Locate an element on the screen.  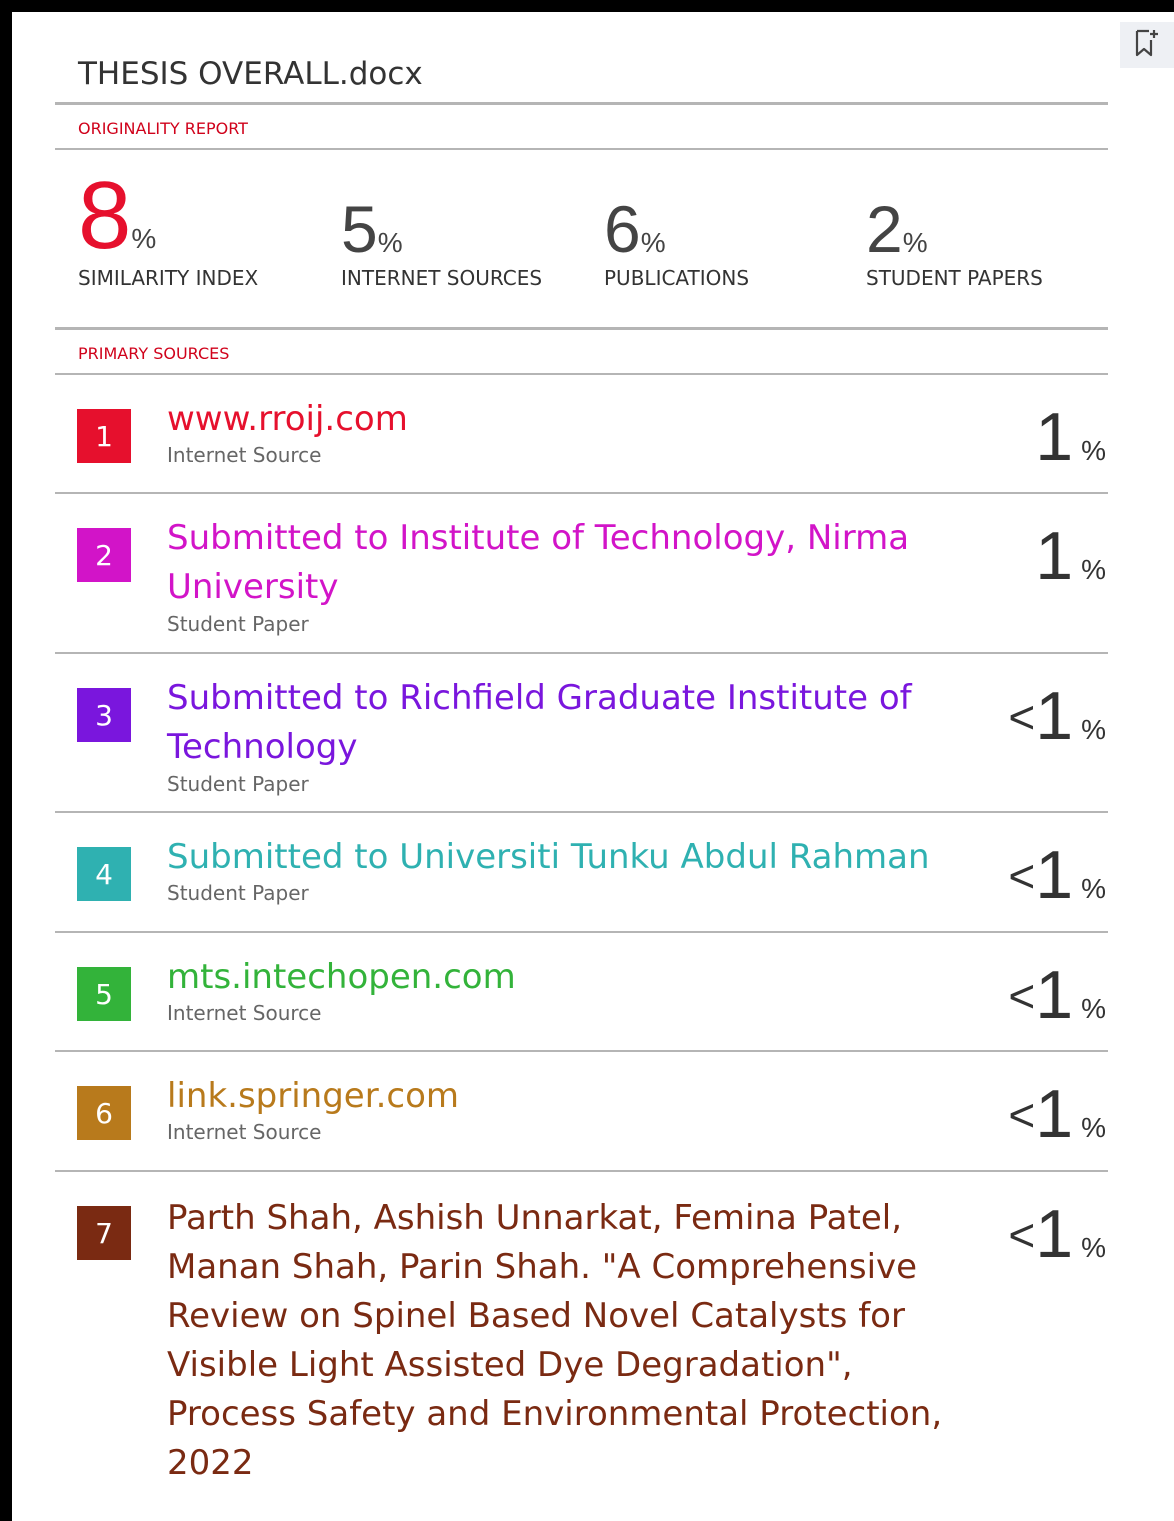
source-row: 6 link.springer.com Internet Source <1% is located at coordinates (581, 1111).